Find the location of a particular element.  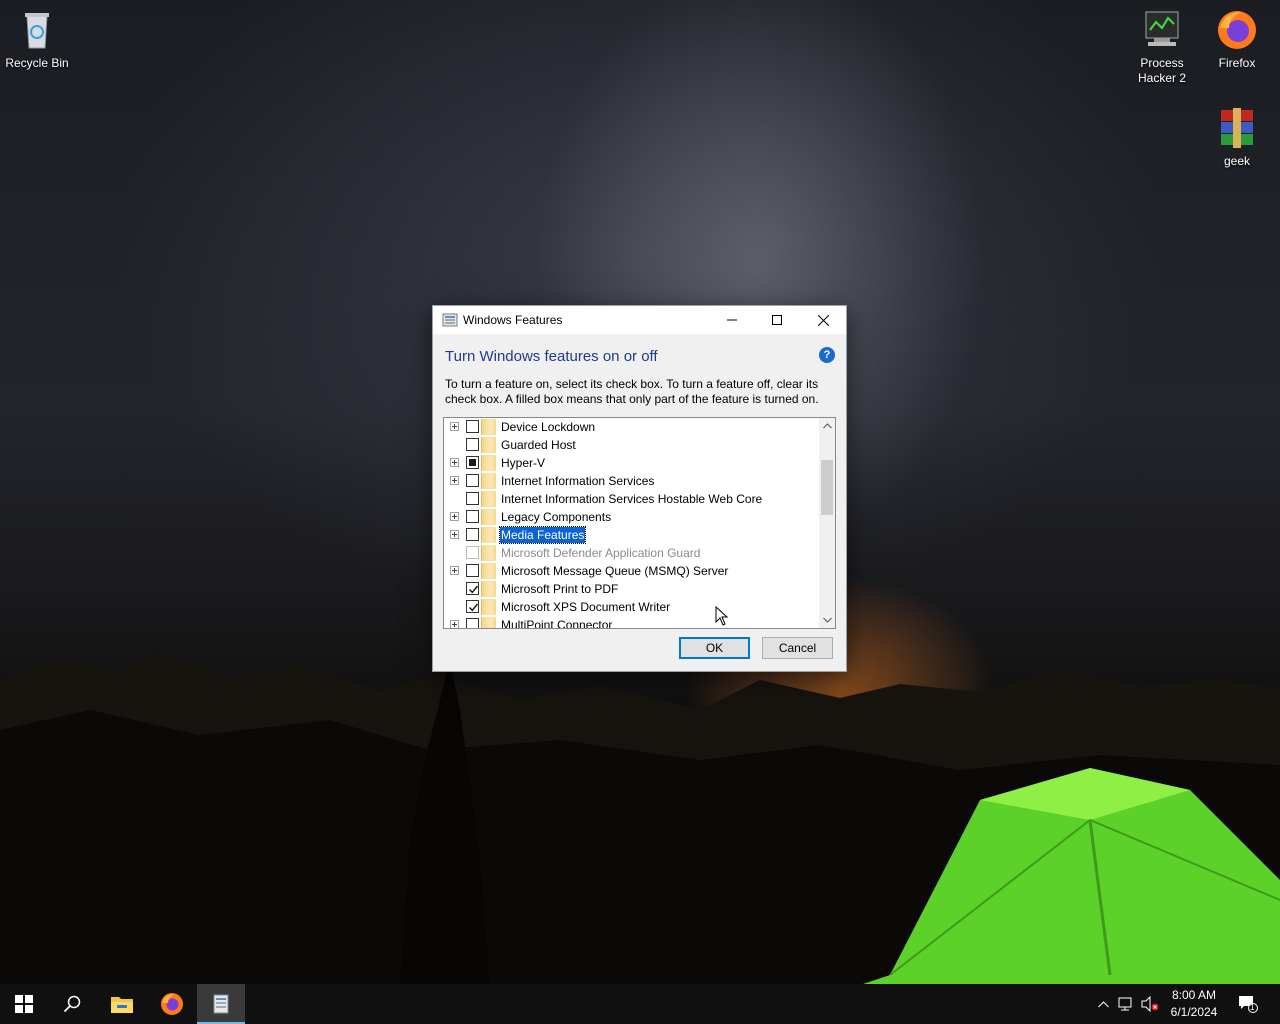

search-icon is located at coordinates (72, 1004).